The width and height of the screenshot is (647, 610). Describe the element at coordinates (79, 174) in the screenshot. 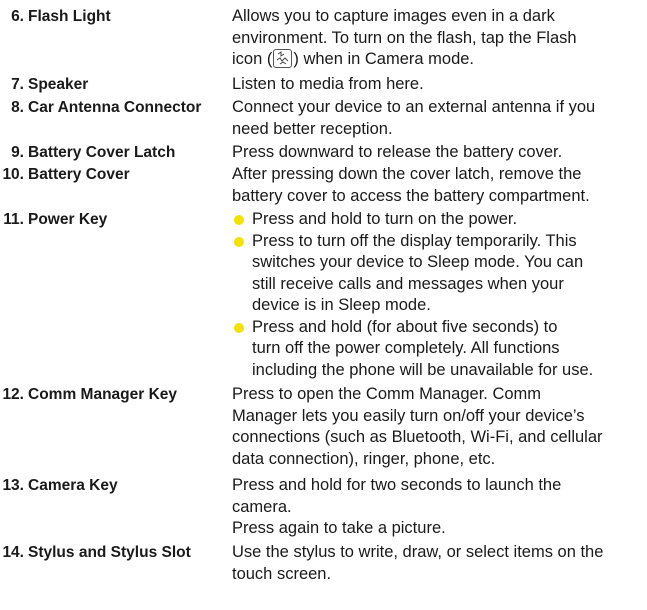

I see `entry-label: Battery Cover` at that location.